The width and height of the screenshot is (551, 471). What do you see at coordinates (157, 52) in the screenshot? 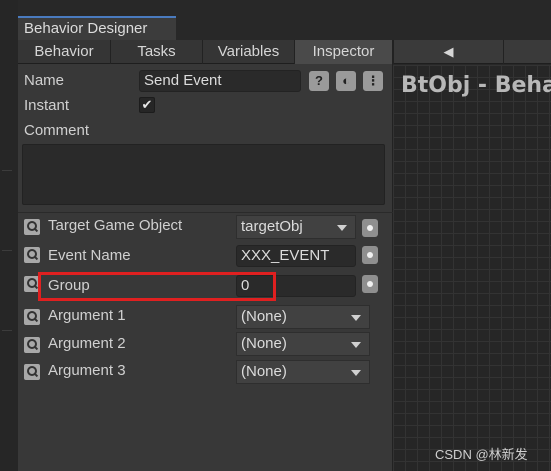
I see `tab-tasks: Tasks` at bounding box center [157, 52].